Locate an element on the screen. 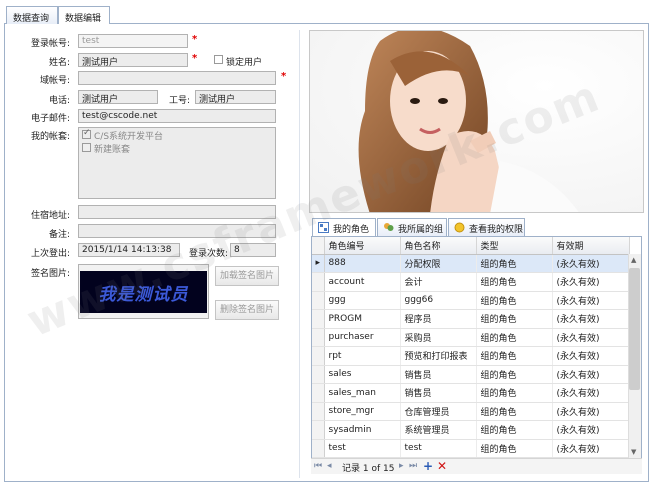 The width and height of the screenshot is (653, 486). add-record-icon: + is located at coordinates (428, 466).